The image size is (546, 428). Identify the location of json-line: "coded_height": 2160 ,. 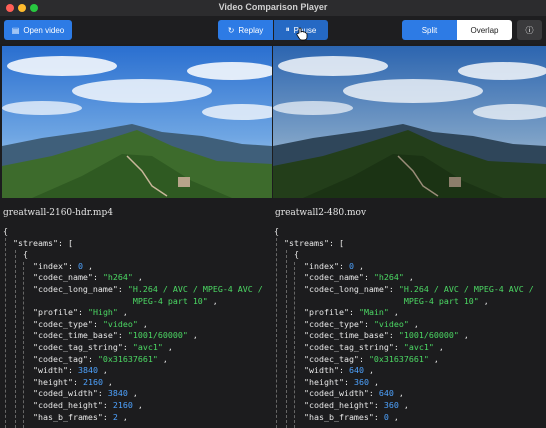
(87, 404).